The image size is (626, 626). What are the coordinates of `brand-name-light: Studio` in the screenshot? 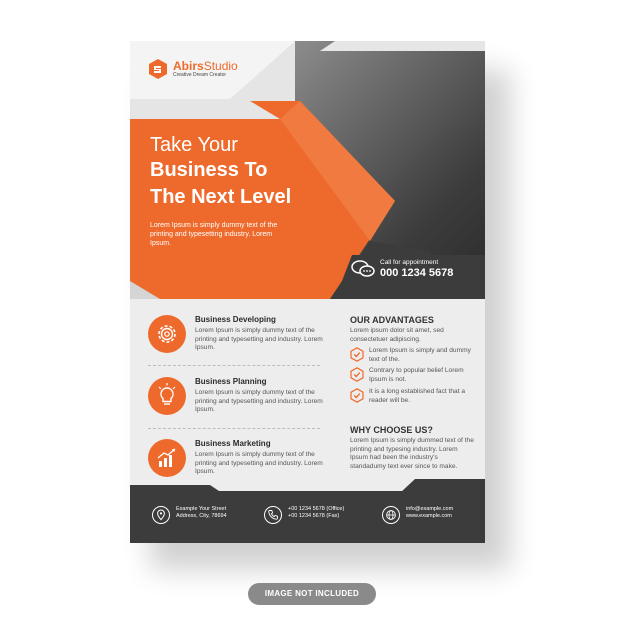 It's located at (220, 65).